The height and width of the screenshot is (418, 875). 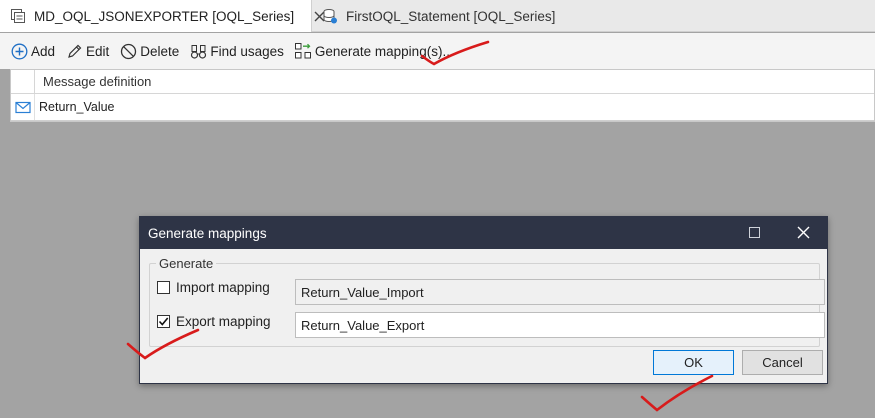 I want to click on delete-button: Delete, so click(x=149, y=51).